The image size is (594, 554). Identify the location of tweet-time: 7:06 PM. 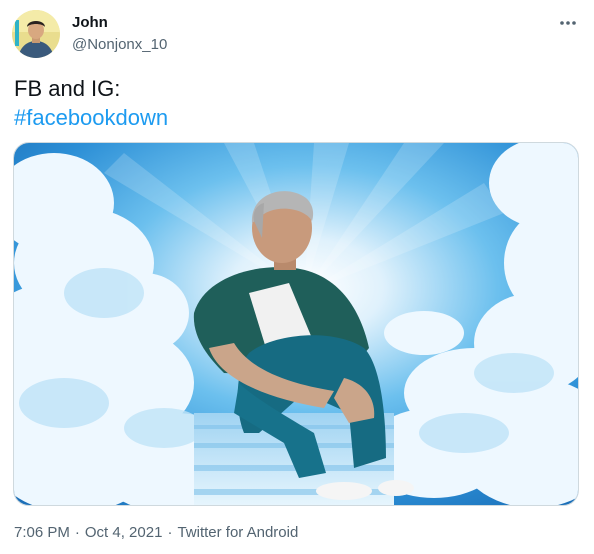
(42, 532).